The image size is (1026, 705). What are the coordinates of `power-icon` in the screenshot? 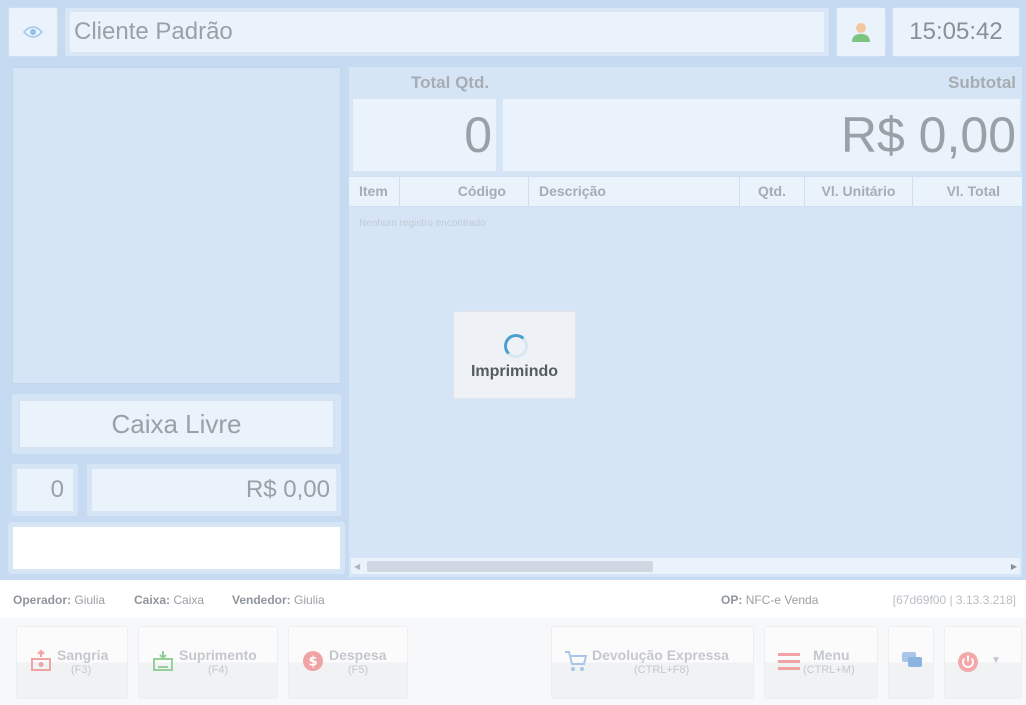 It's located at (968, 662).